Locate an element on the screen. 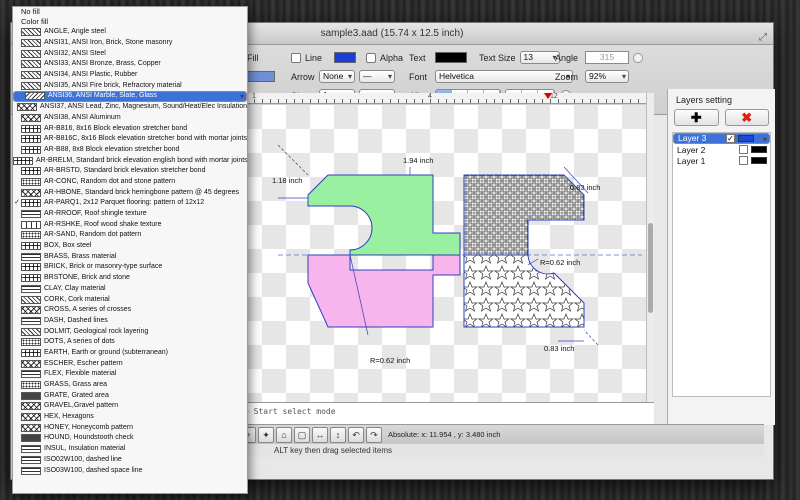 The width and height of the screenshot is (800, 500). fill-color-swatch is located at coordinates (261, 76).